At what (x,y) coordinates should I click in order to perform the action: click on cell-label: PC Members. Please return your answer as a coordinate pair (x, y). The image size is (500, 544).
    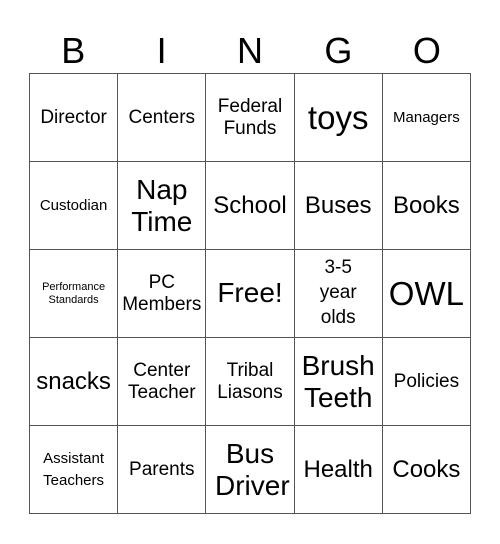
    Looking at the image, I should click on (162, 293).